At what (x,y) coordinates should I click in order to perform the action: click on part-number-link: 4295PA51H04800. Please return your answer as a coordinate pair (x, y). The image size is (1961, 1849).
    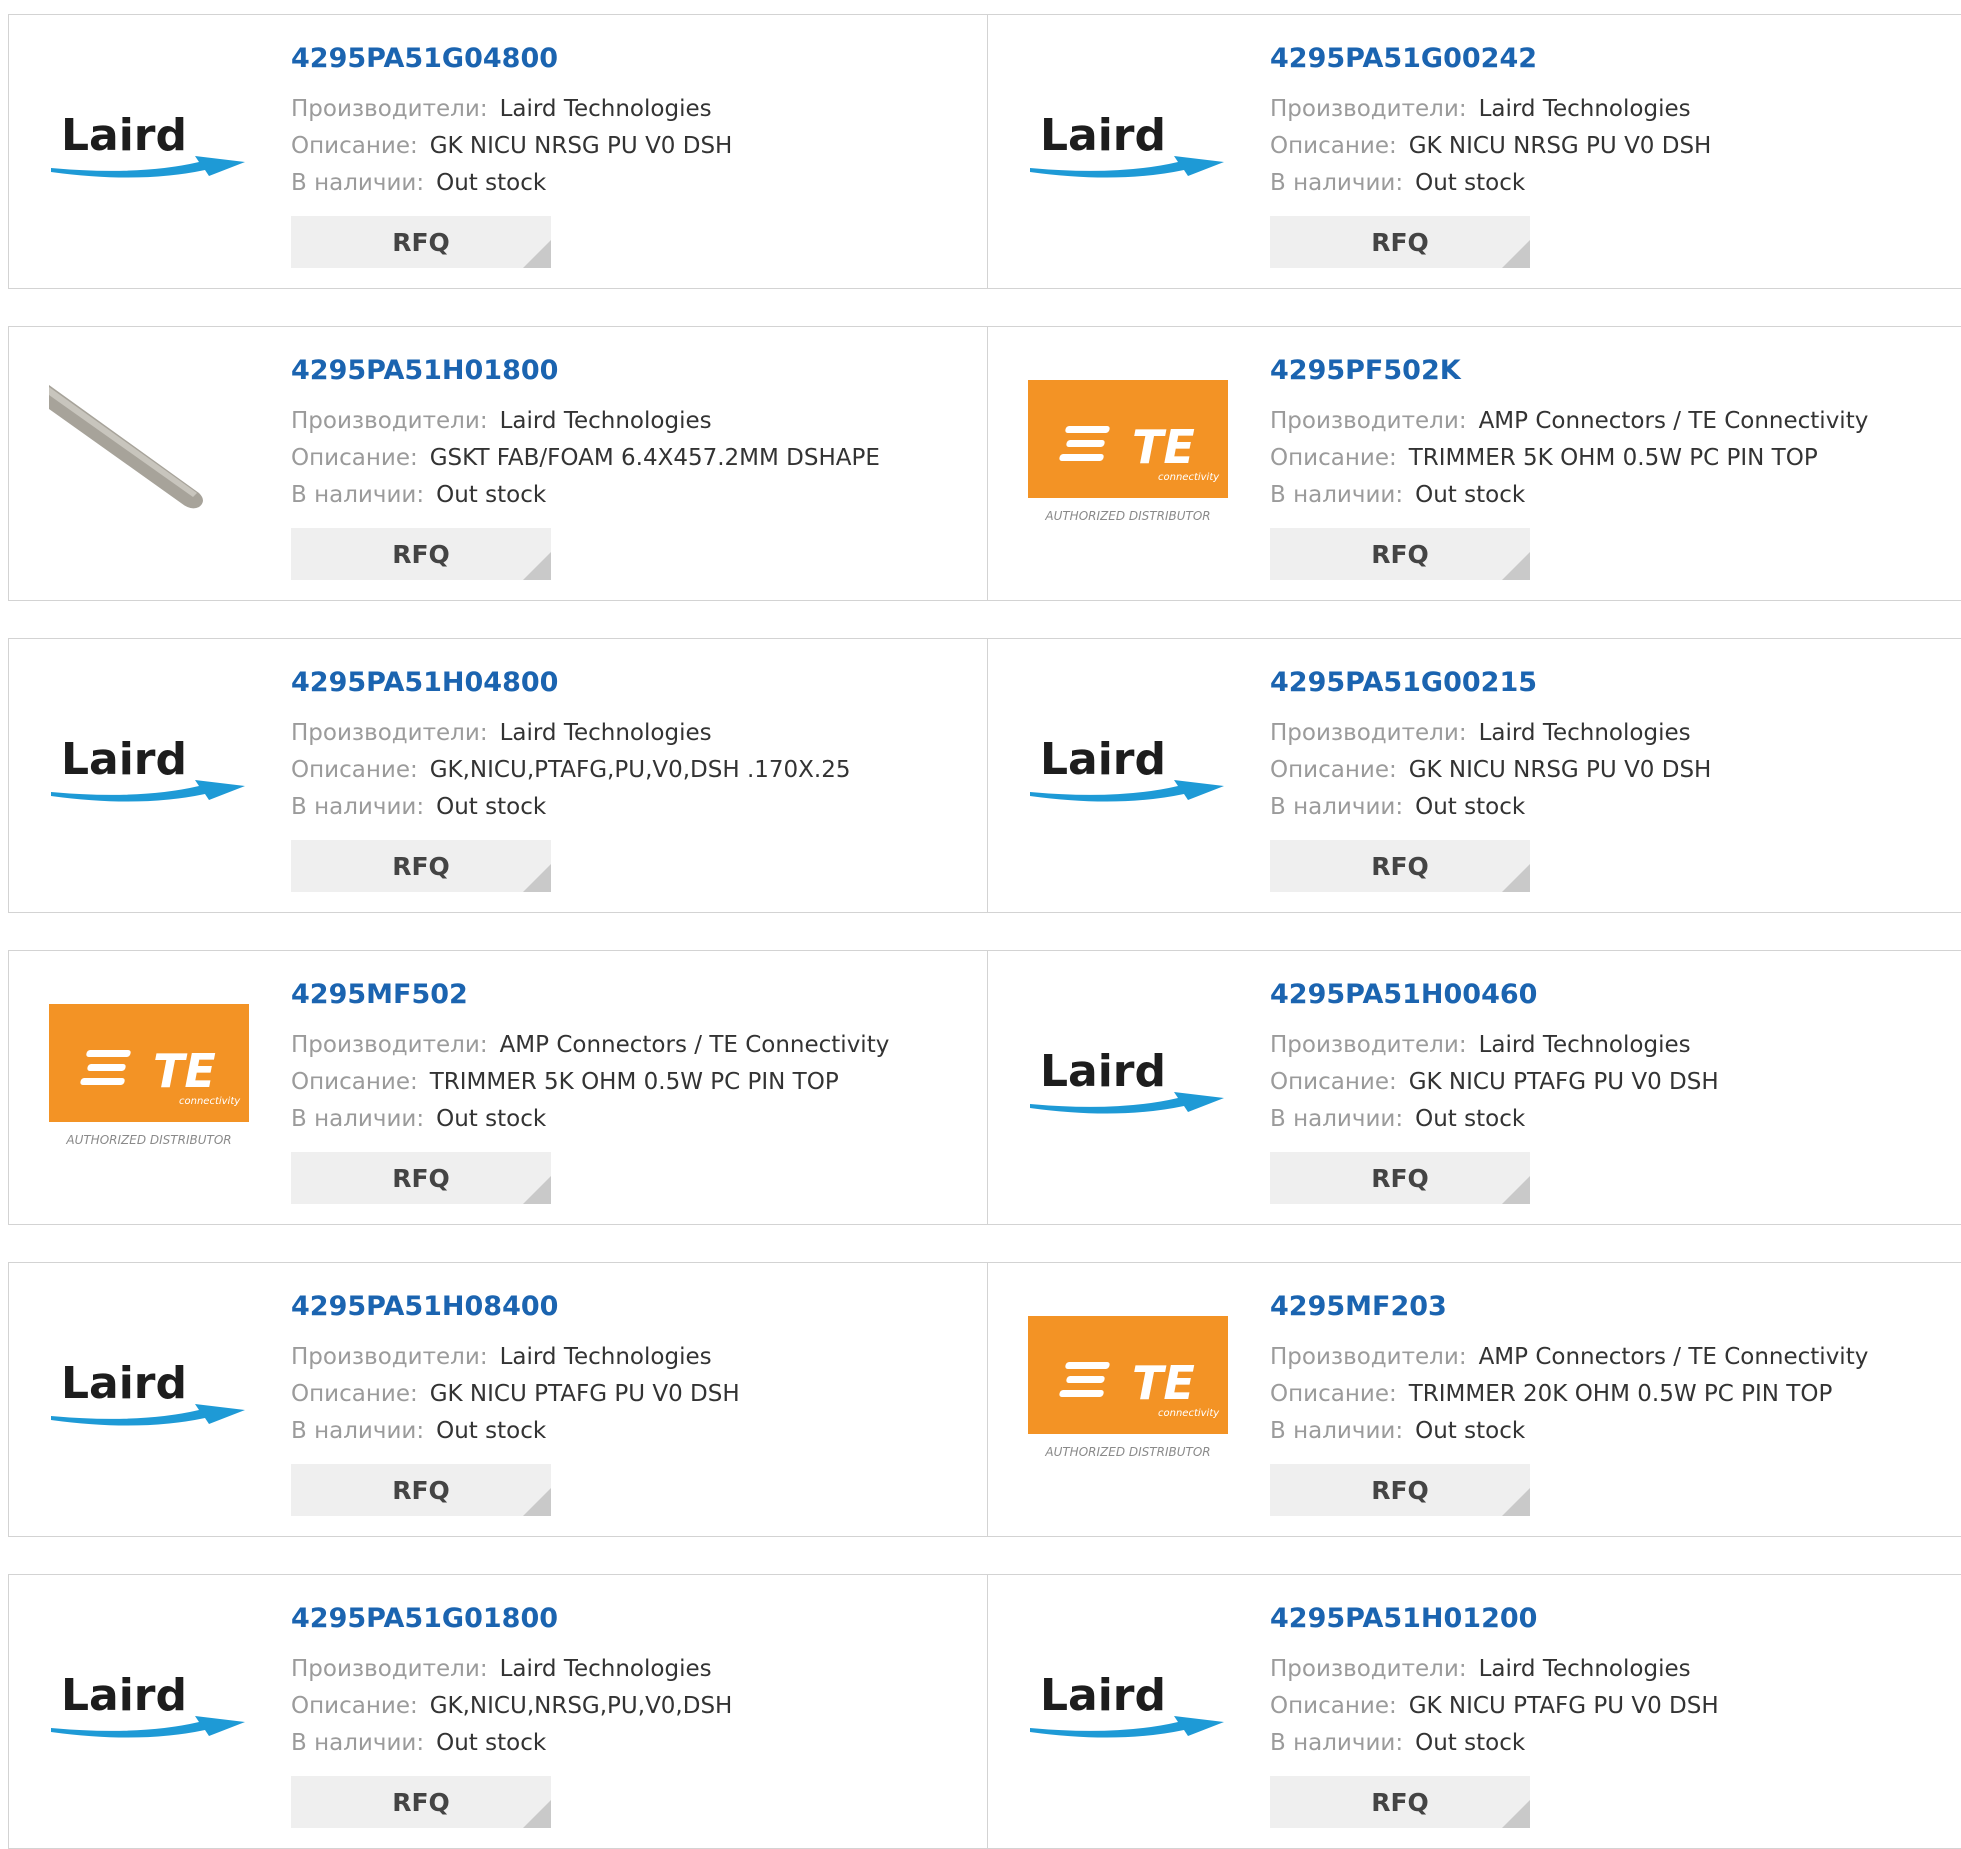
    Looking at the image, I should click on (631, 683).